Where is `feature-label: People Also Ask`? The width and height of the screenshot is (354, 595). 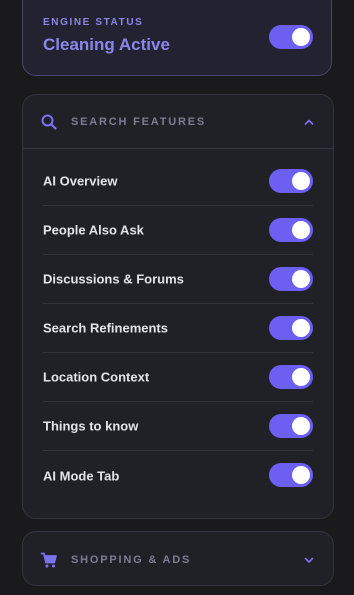 feature-label: People Also Ask is located at coordinates (93, 230).